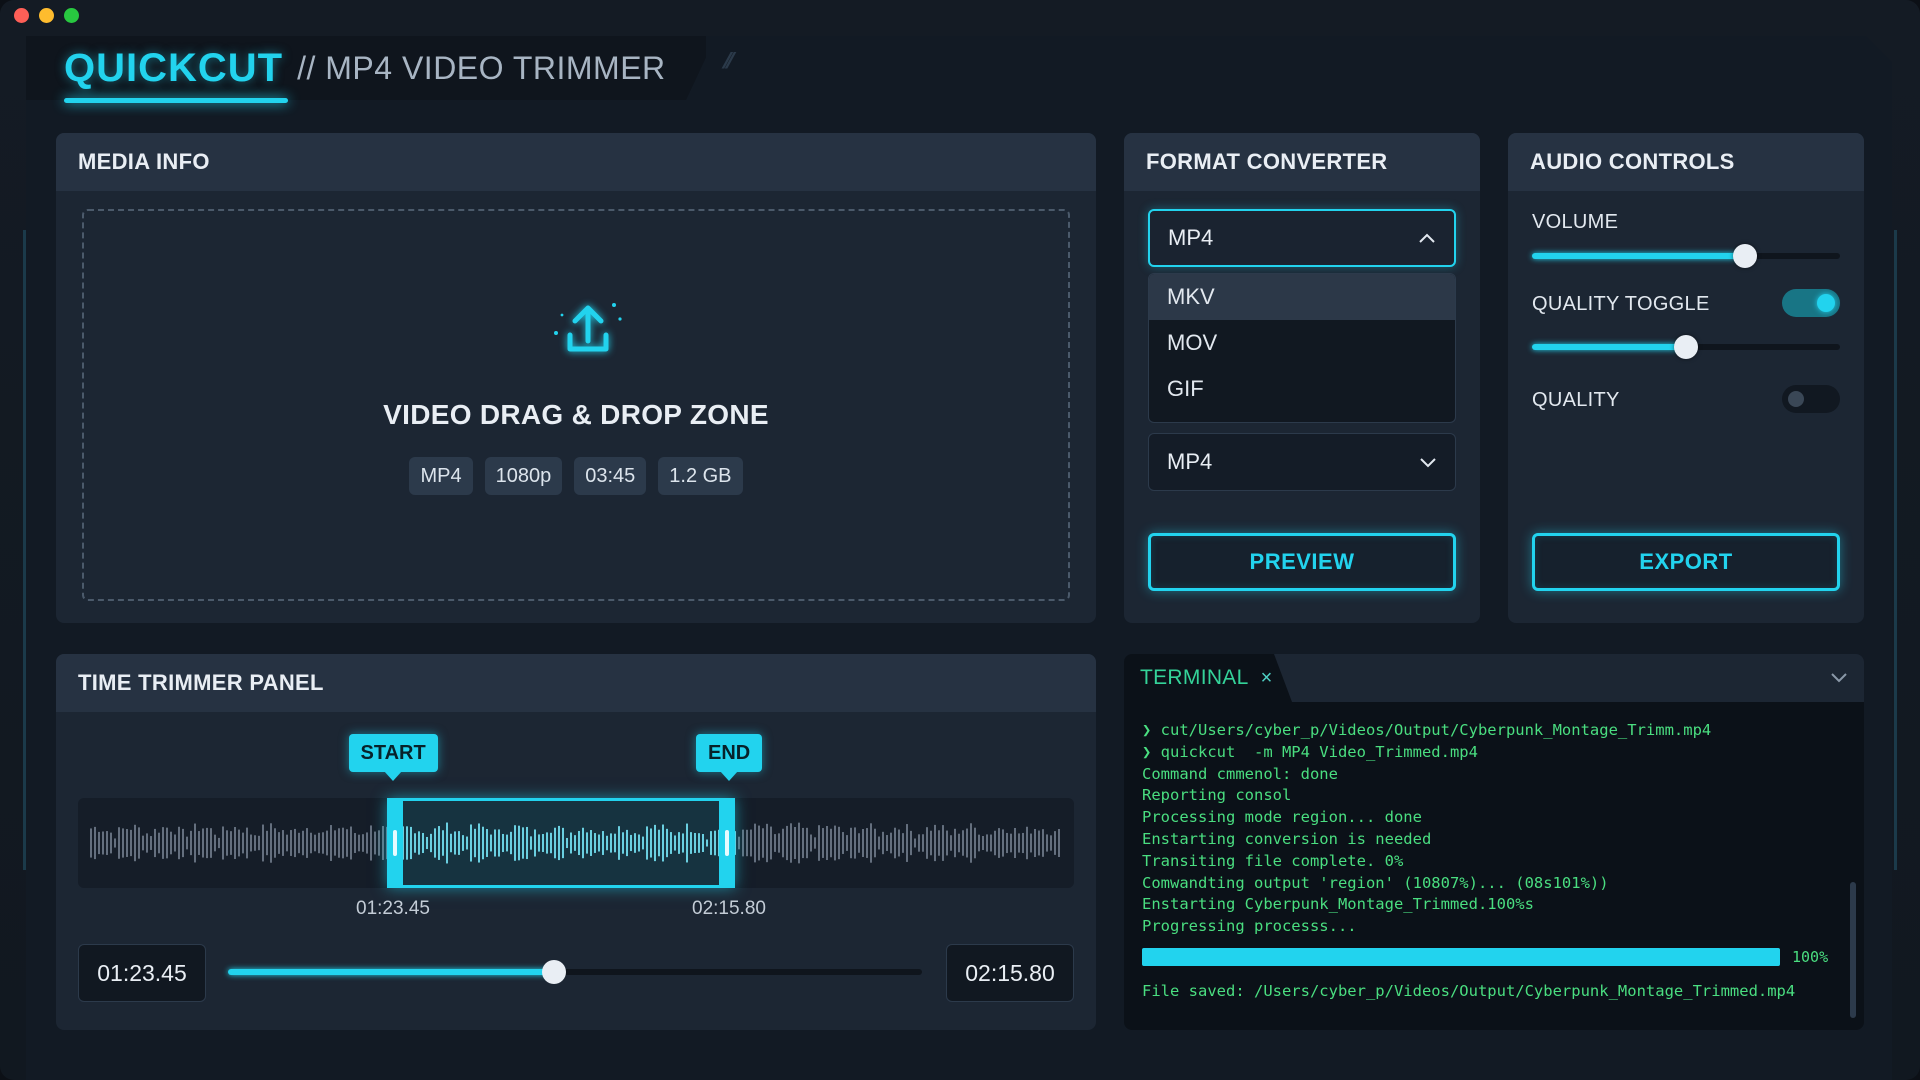  What do you see at coordinates (575, 972) in the screenshot?
I see `playhead-slider` at bounding box center [575, 972].